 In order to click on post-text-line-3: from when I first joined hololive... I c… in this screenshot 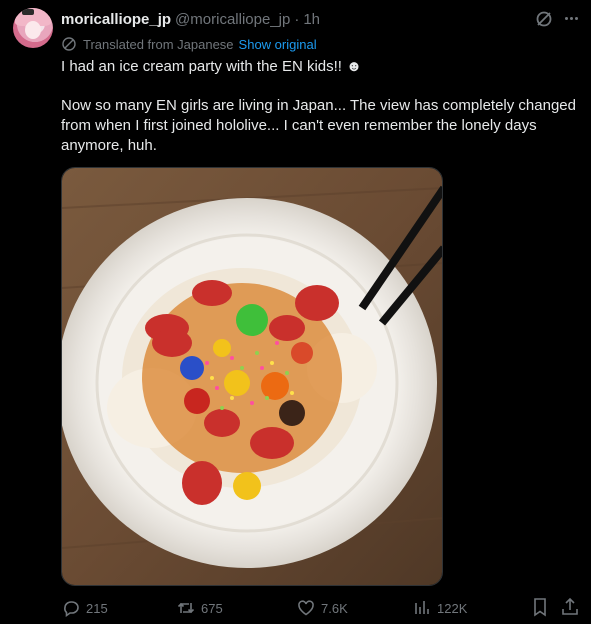, I will do `click(299, 125)`.